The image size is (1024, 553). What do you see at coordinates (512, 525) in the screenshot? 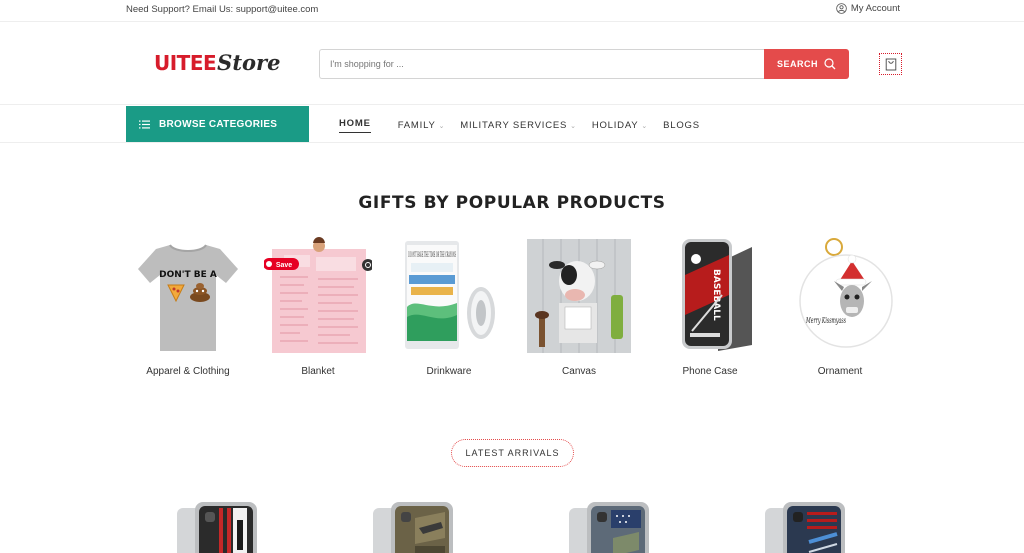
I see `latest-products-row` at bounding box center [512, 525].